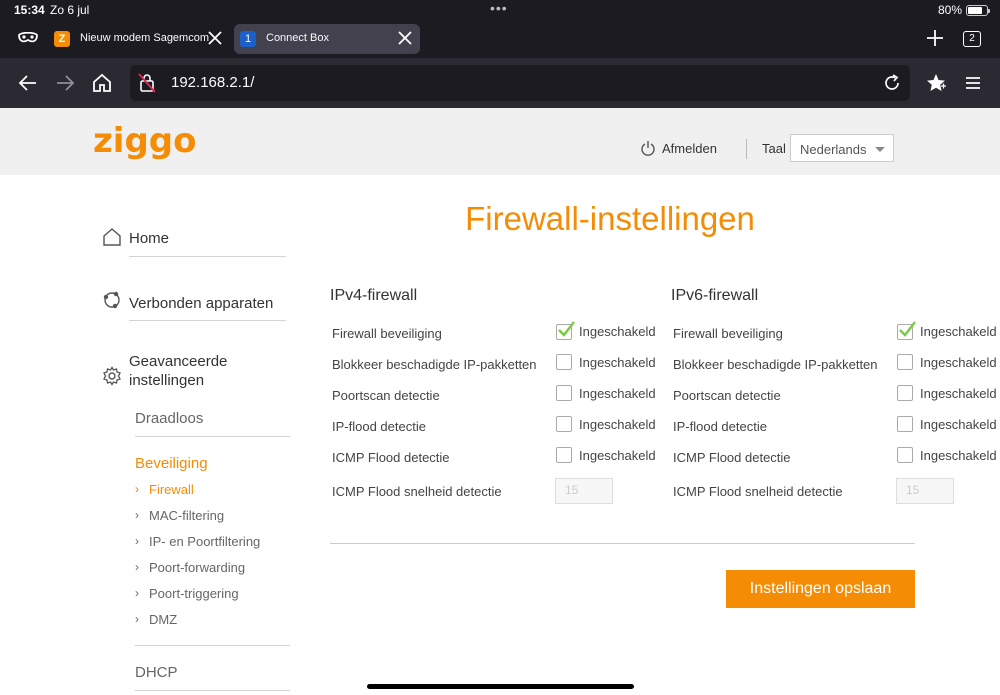 The image size is (1000, 695). I want to click on ipv4-checkbox-firewall-protection, so click(565, 330).